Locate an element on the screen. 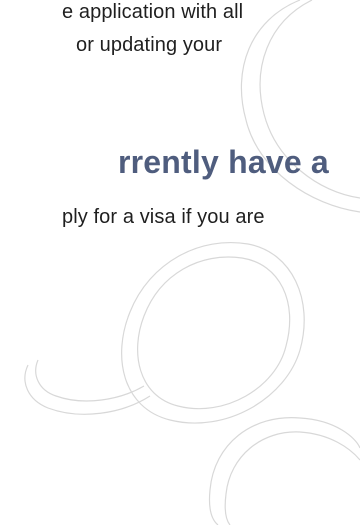  body-text-line-2: or updating your is located at coordinates (149, 45).